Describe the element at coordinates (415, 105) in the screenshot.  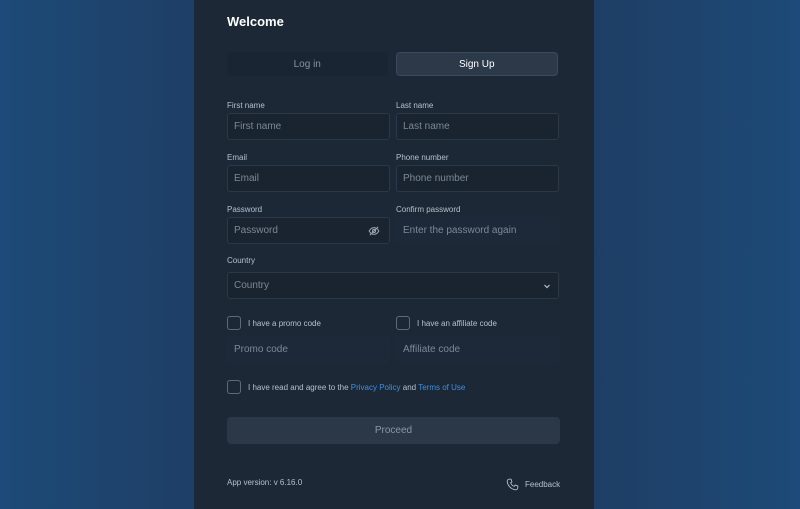
I see `last-name-label: Last name` at that location.